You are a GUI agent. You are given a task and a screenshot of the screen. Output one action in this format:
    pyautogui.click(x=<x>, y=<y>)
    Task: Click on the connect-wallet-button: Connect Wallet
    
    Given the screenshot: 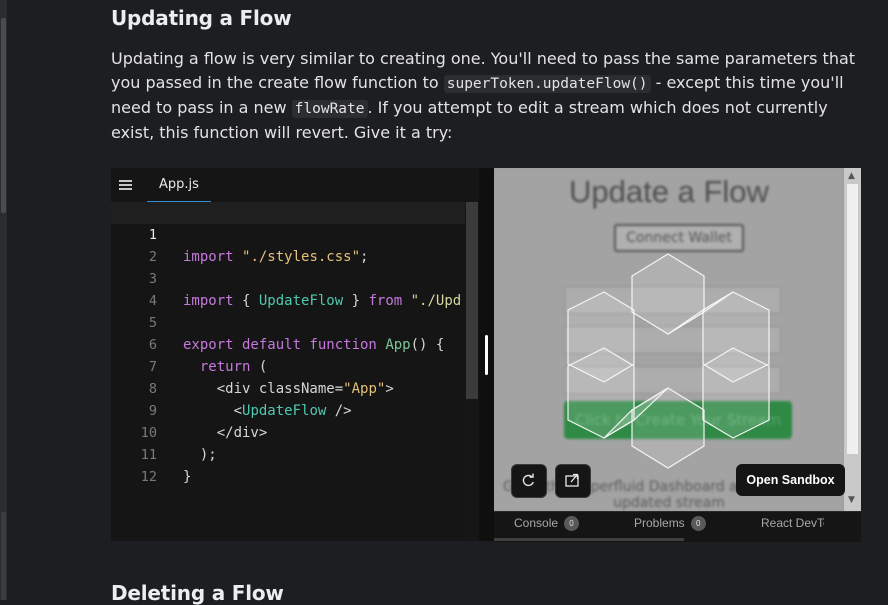 What is the action you would take?
    pyautogui.click(x=679, y=238)
    